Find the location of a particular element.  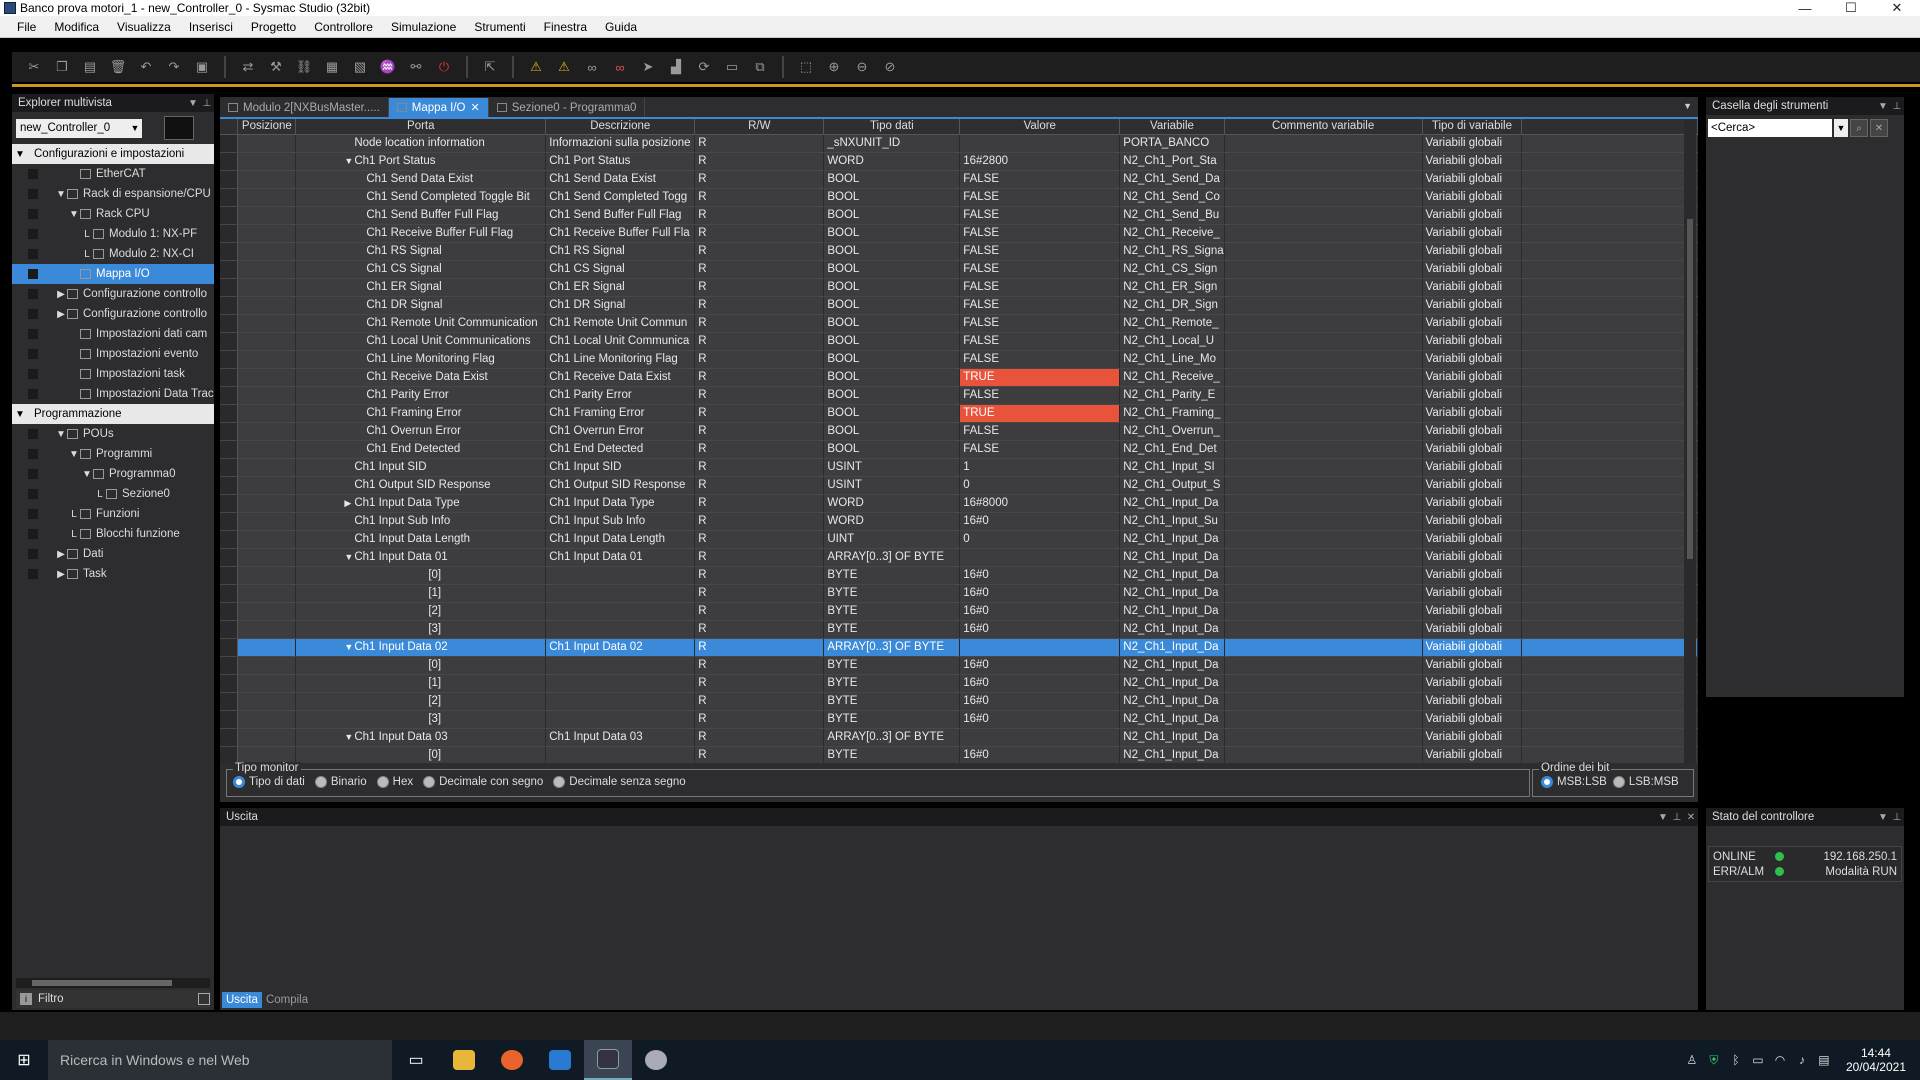

variable-cell: N2_Ch1_Input_Su is located at coordinates (1172, 521).